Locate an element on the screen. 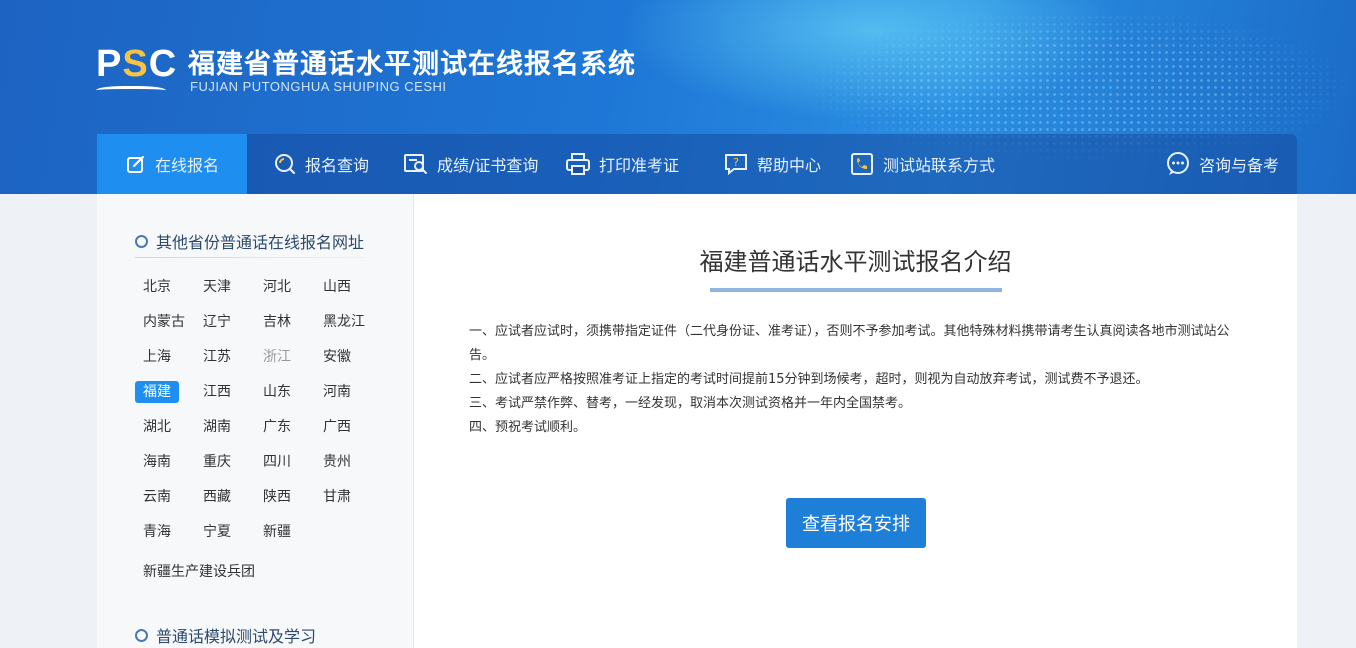  nav-label: 报名查询 is located at coordinates (337, 165).